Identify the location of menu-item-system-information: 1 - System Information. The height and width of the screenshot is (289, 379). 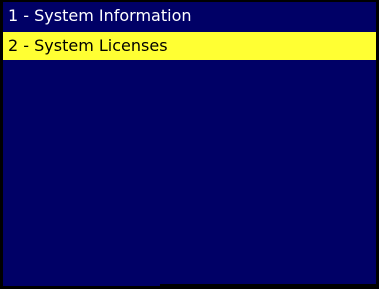
(189, 16).